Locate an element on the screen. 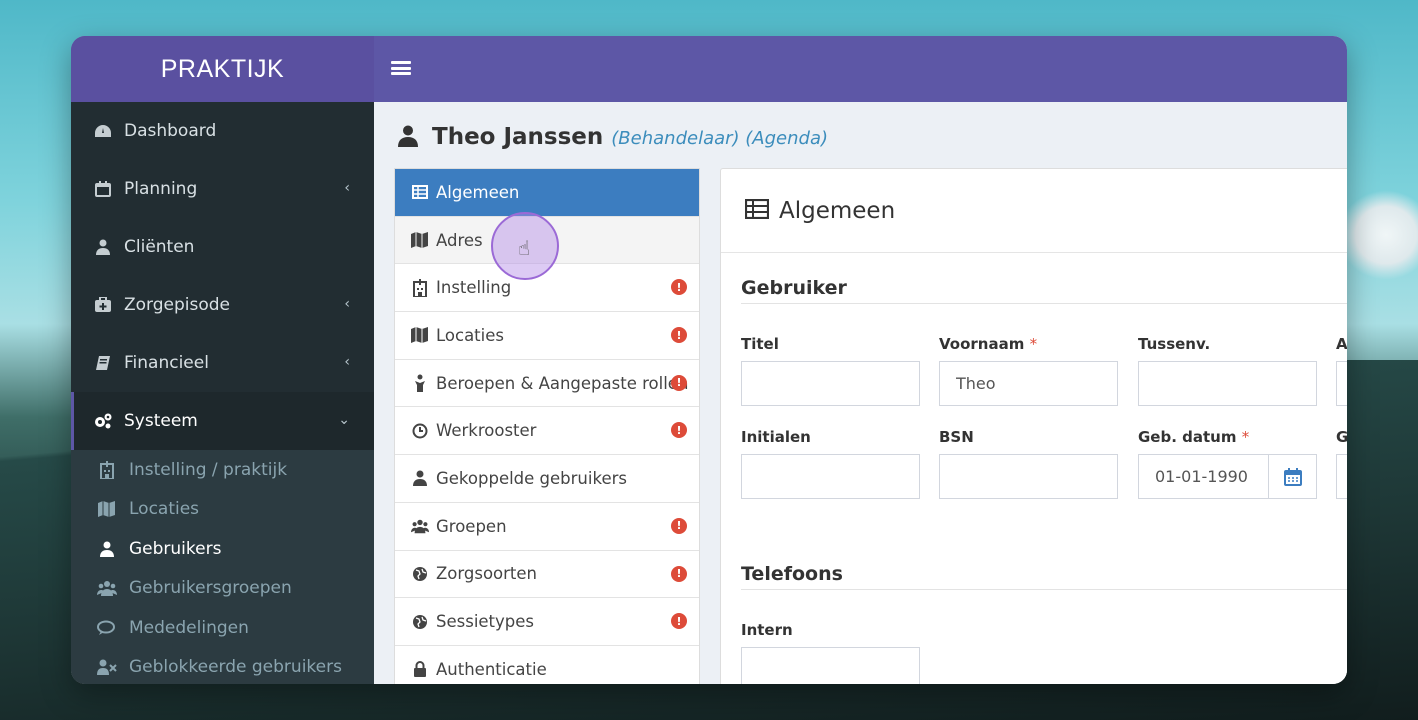 This screenshot has width=1418, height=720. sidebar-item-label: Dashboard is located at coordinates (170, 131).